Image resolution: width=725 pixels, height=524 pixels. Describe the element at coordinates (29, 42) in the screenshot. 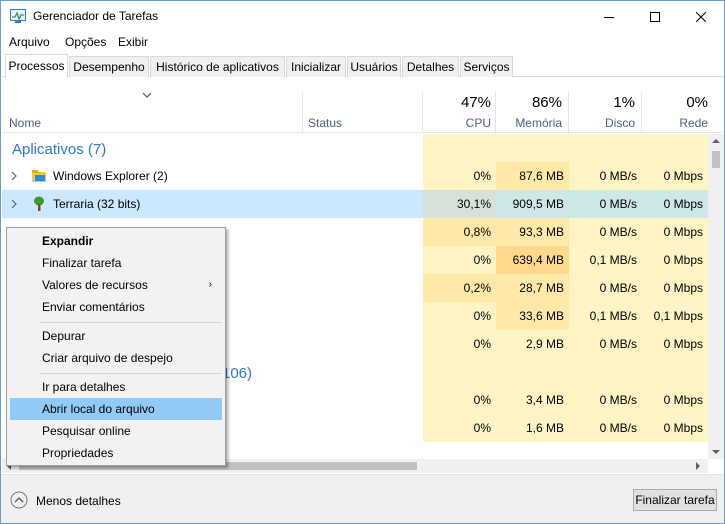

I see `menu-arquivo: Arquivo` at that location.